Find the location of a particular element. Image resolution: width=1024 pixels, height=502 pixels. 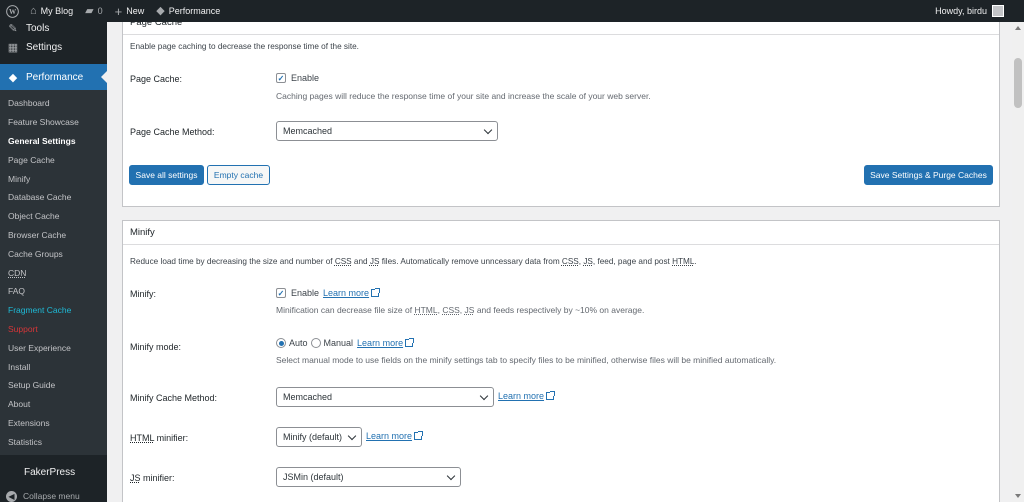

wrench-icon: ✎ is located at coordinates (13, 28).